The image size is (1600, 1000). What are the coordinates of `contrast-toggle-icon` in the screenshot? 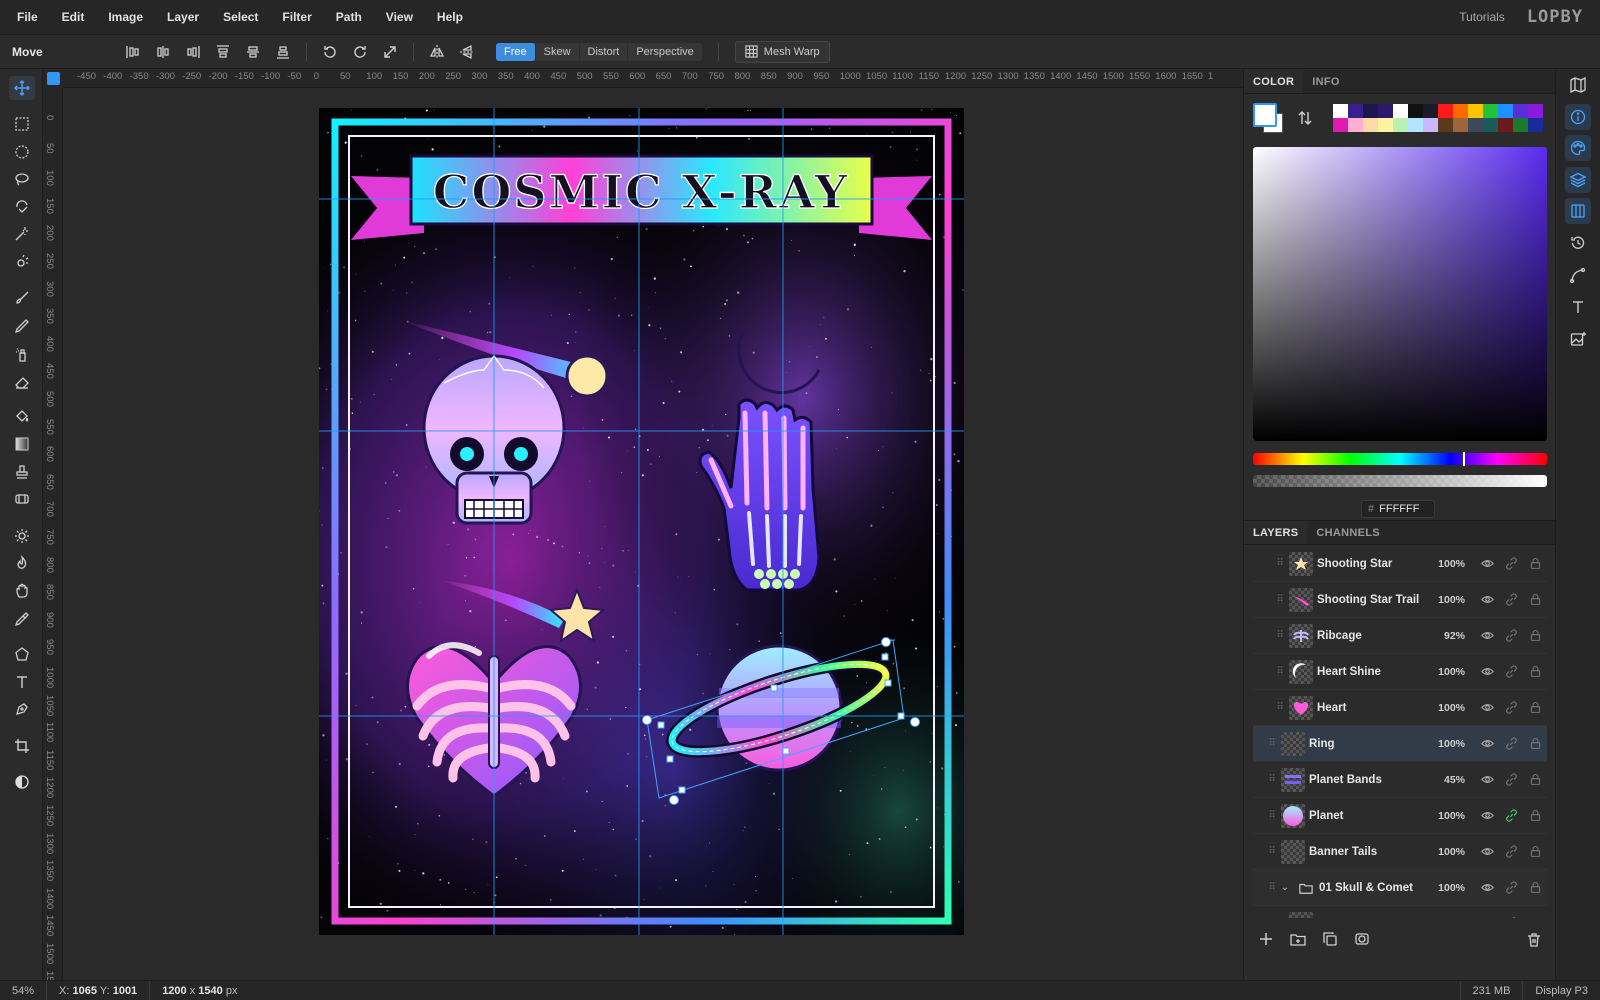 It's located at (22, 782).